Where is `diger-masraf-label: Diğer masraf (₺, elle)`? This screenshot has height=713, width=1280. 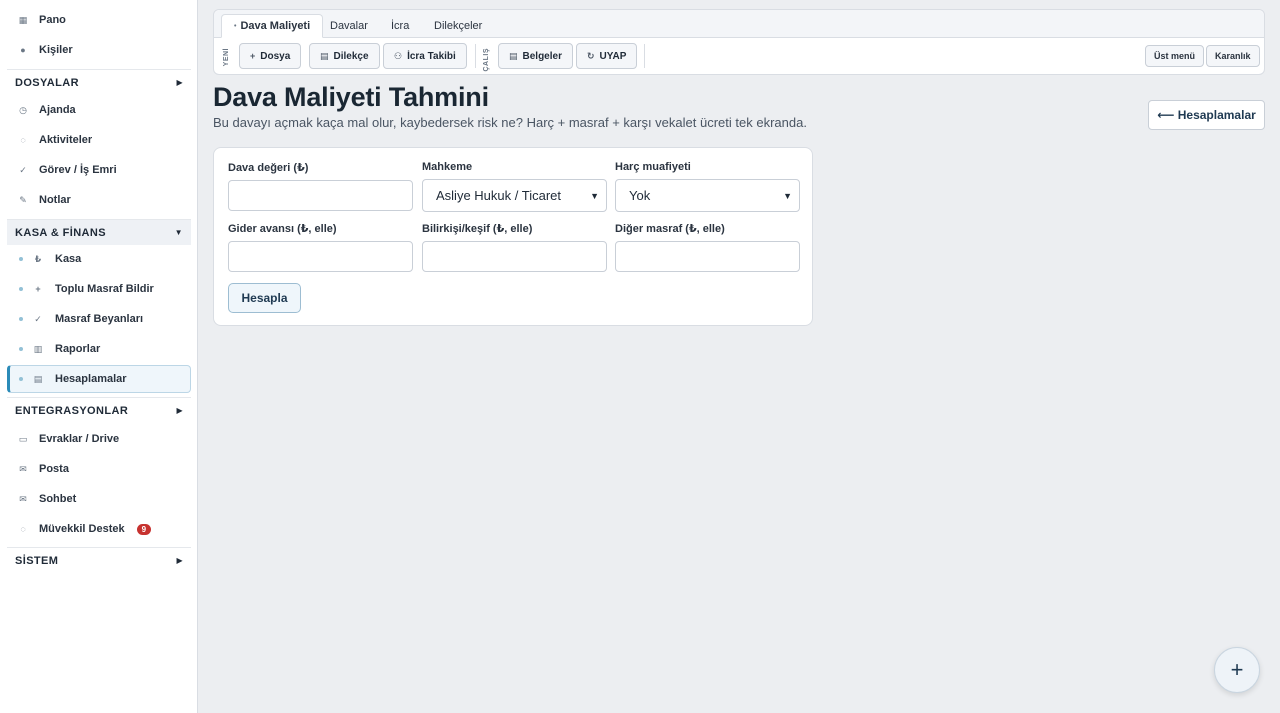 diger-masraf-label: Diğer masraf (₺, elle) is located at coordinates (670, 229).